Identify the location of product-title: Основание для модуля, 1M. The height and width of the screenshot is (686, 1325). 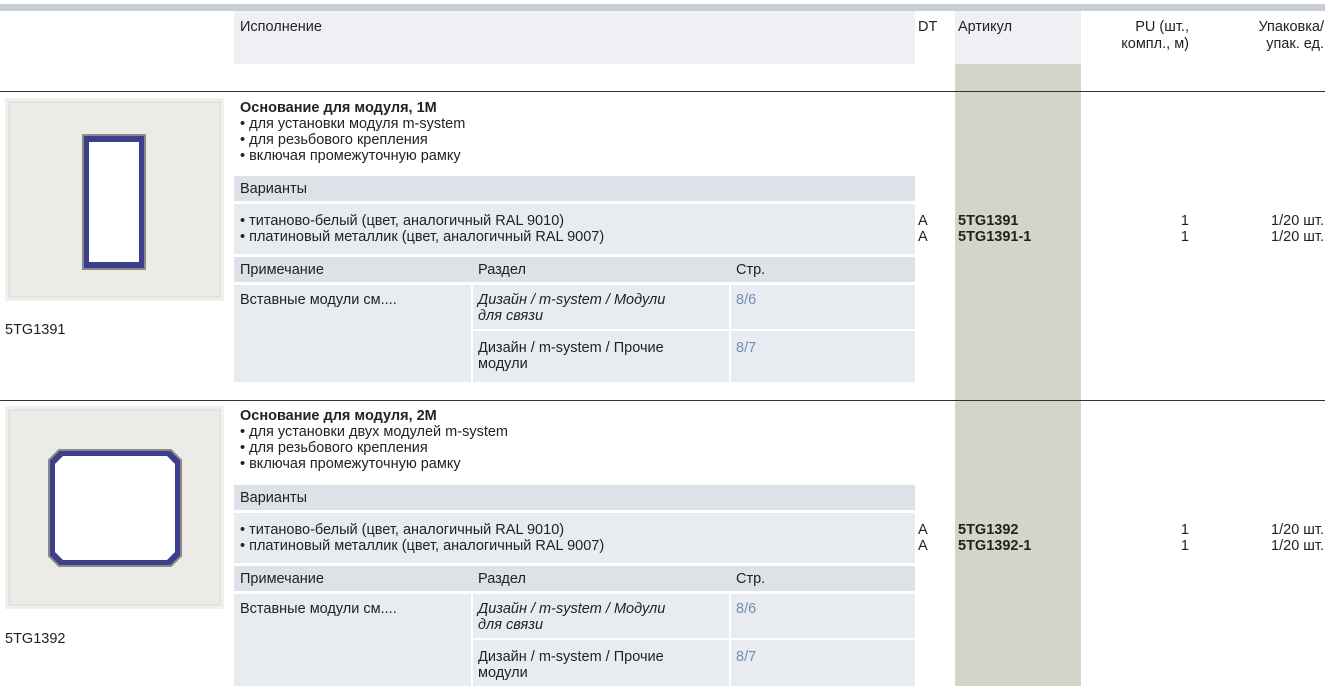
(338, 108).